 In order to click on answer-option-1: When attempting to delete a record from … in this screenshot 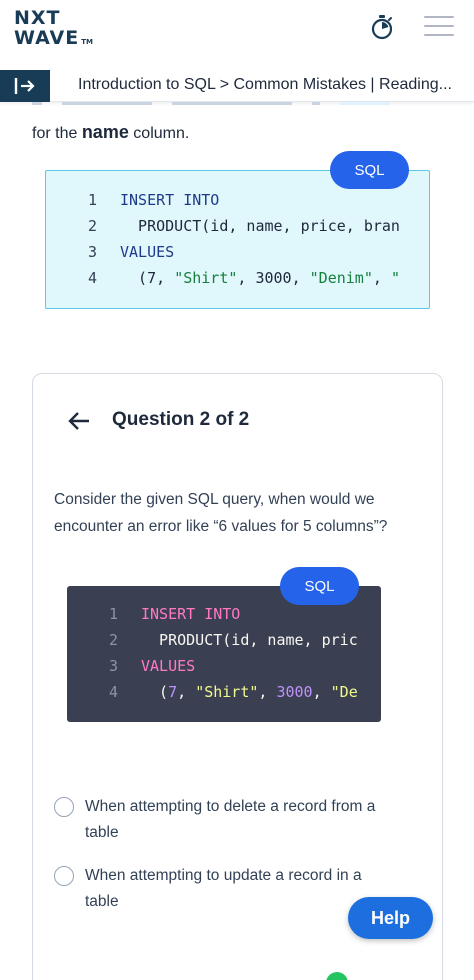, I will do `click(224, 820)`.